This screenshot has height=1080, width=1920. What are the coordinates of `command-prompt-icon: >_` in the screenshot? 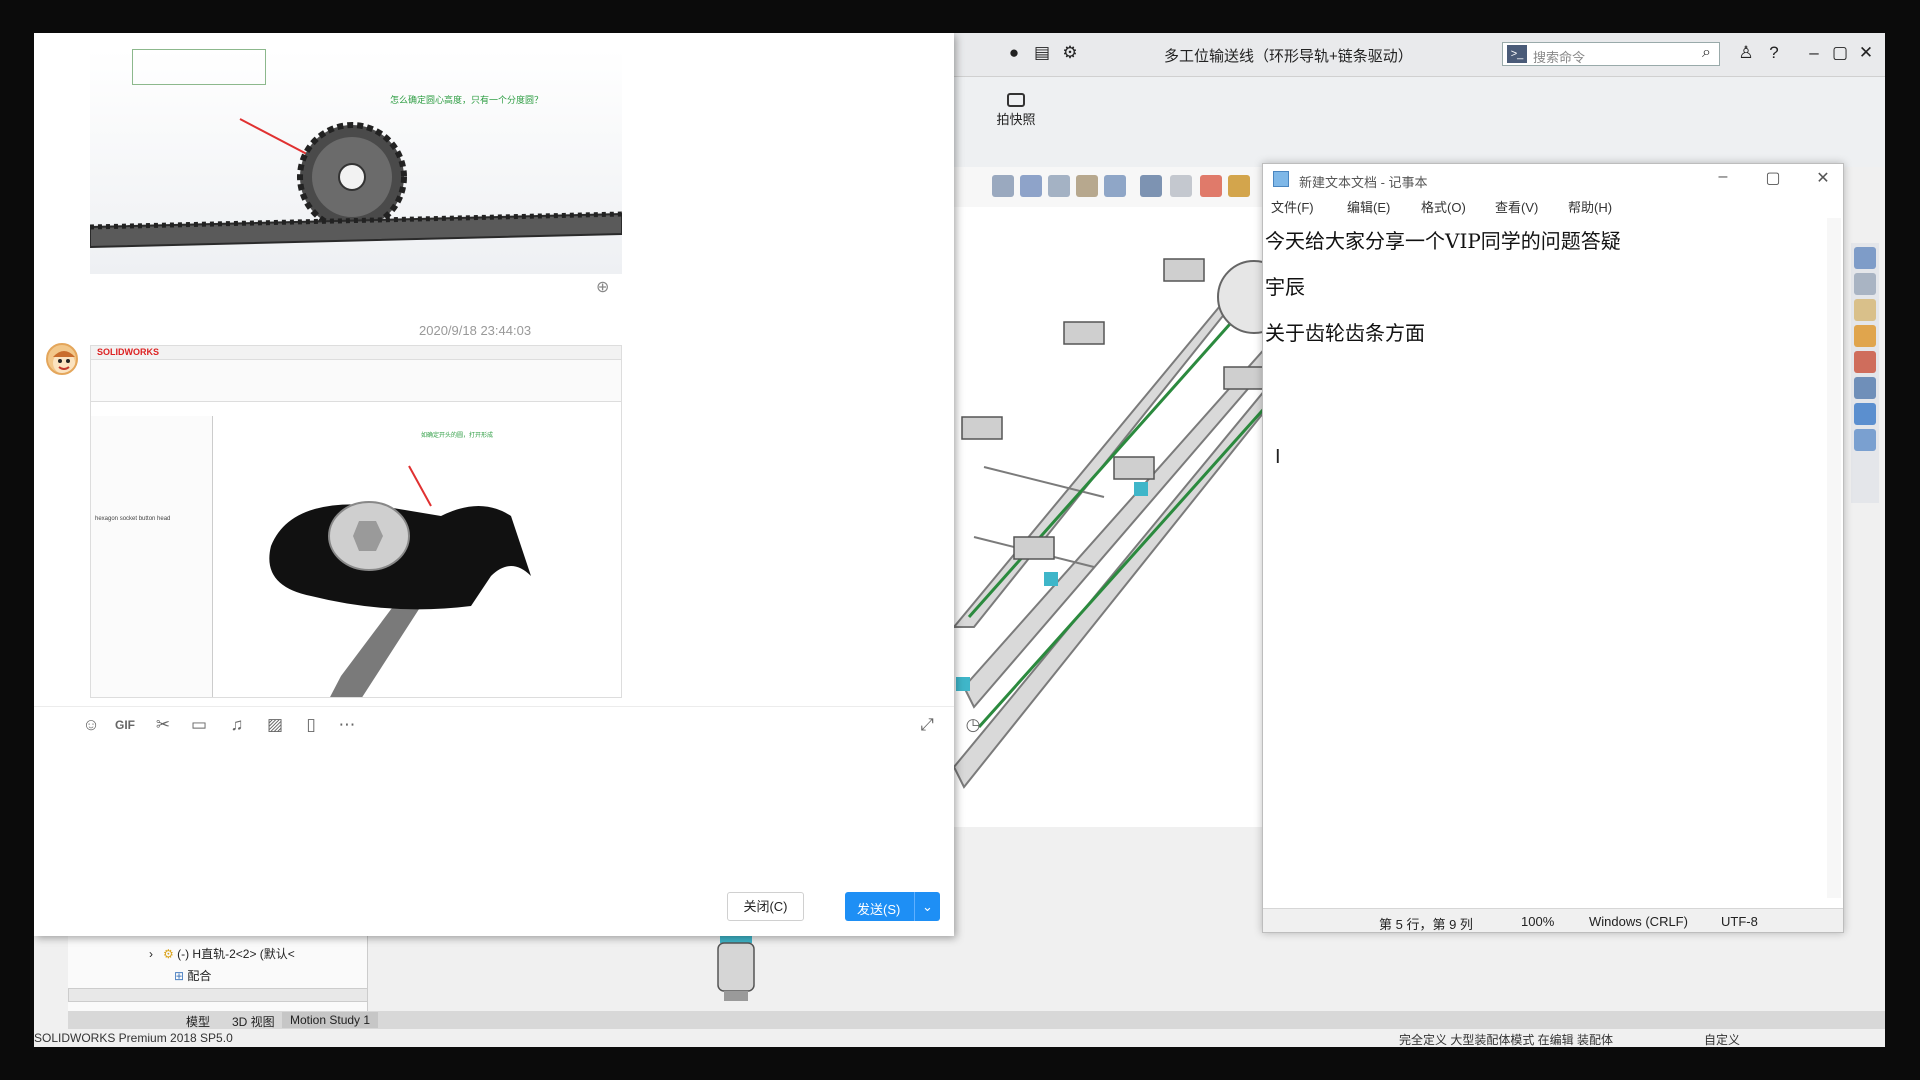 It's located at (1517, 54).